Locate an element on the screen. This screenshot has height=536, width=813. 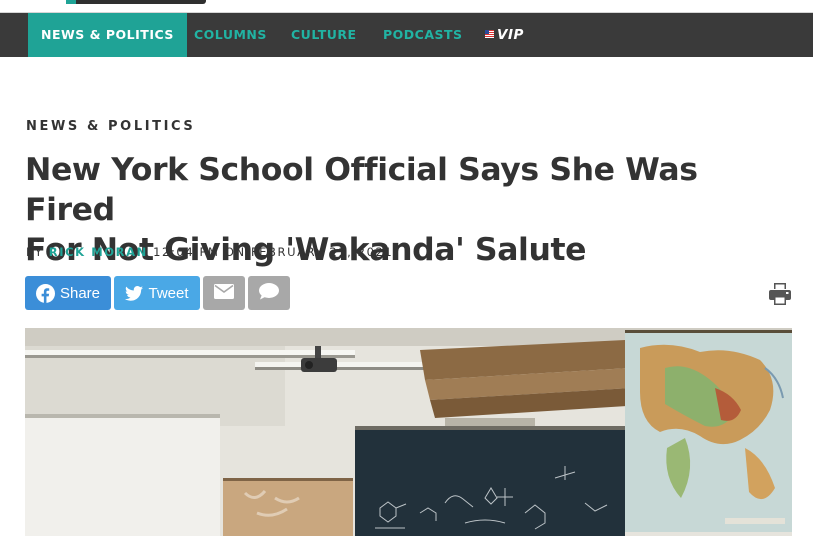
twitter-tweet-label: Tweet is located at coordinates (168, 293).